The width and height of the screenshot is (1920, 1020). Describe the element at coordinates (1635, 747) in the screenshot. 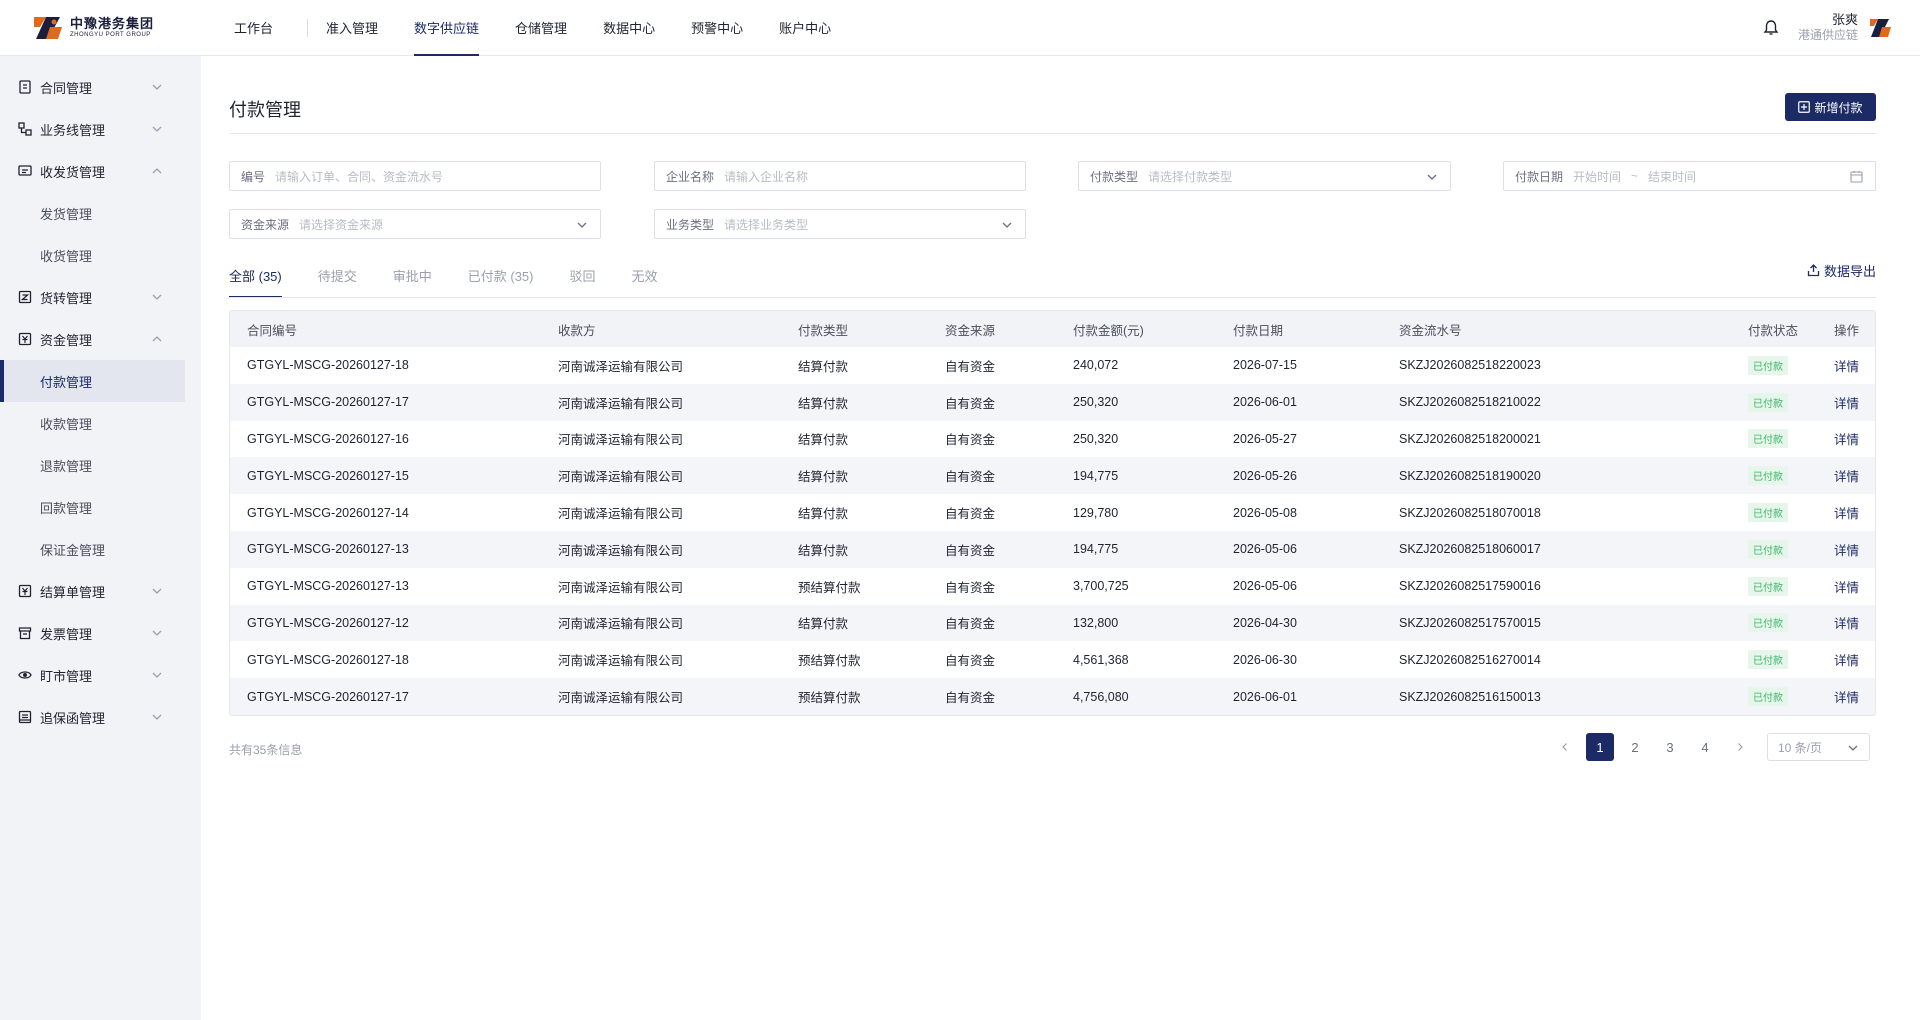

I see `page-2-button: 2` at that location.